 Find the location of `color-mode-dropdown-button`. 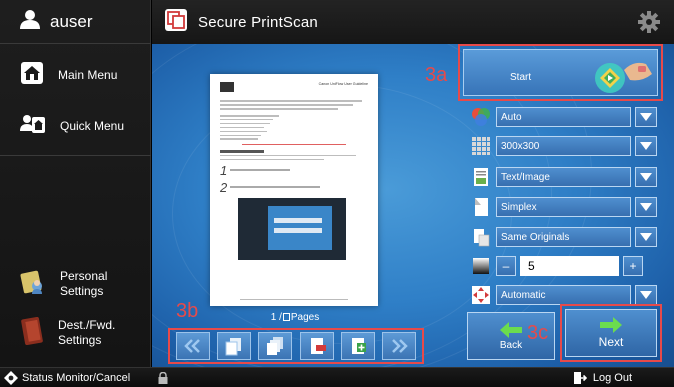

color-mode-dropdown-button is located at coordinates (646, 117).